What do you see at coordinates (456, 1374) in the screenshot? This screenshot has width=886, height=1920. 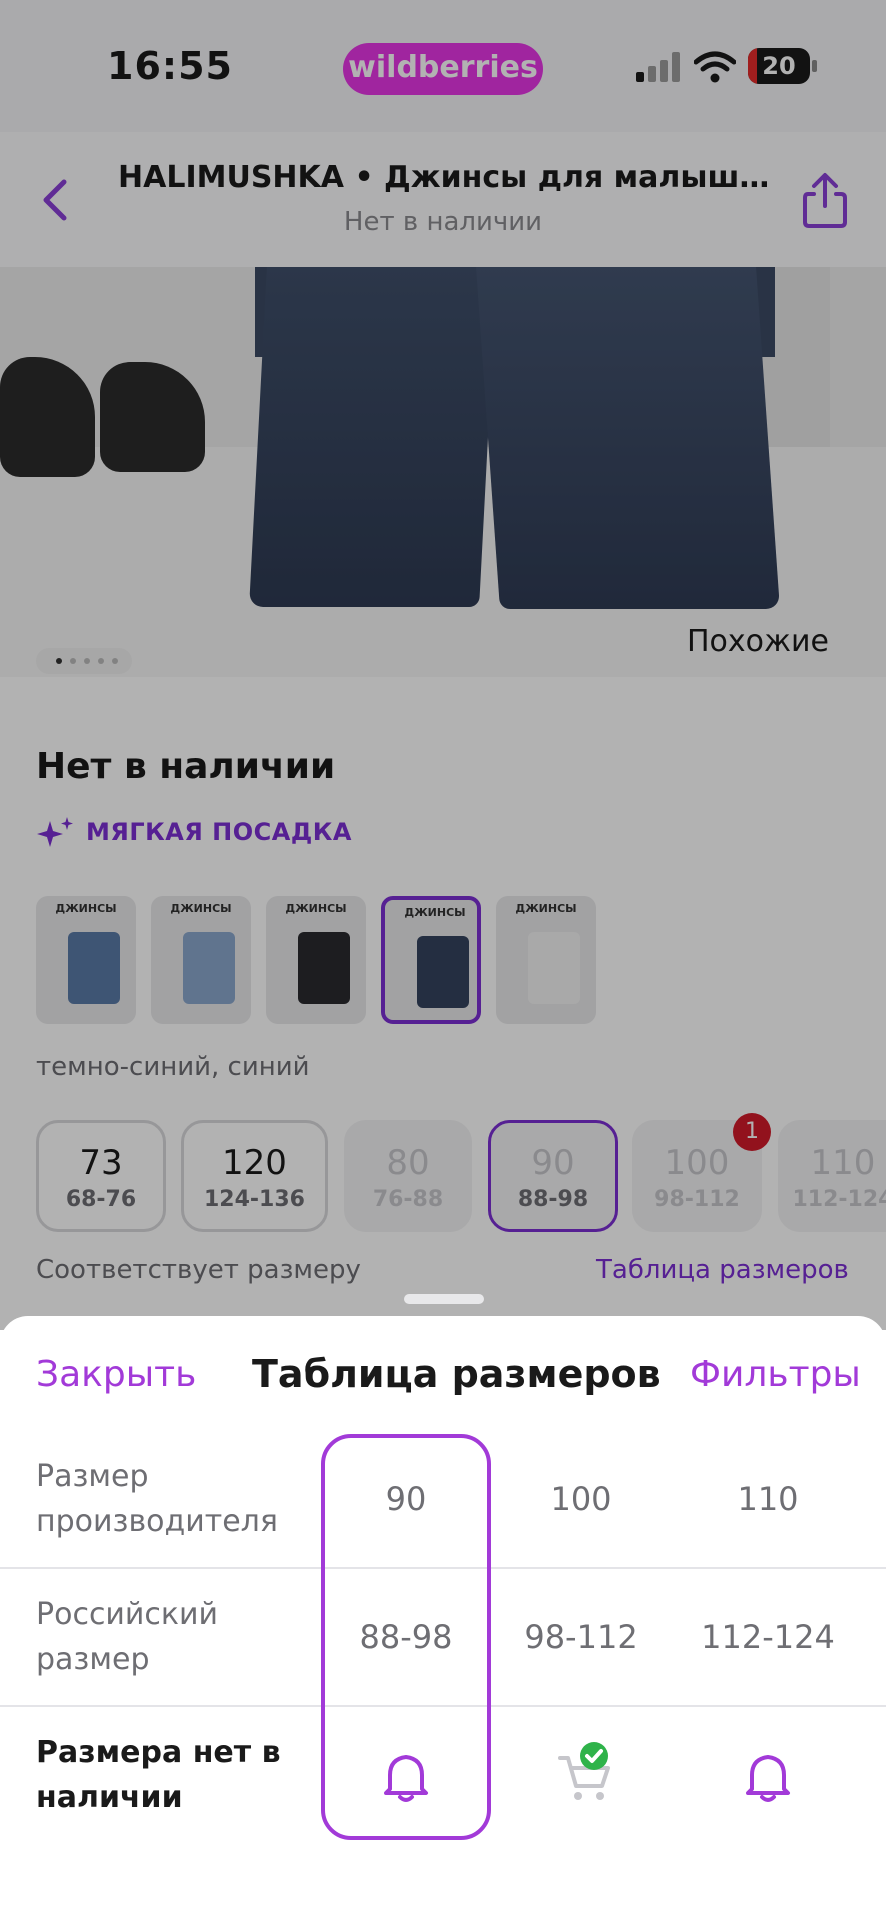 I see `sheet-title: Таблица размеров` at bounding box center [456, 1374].